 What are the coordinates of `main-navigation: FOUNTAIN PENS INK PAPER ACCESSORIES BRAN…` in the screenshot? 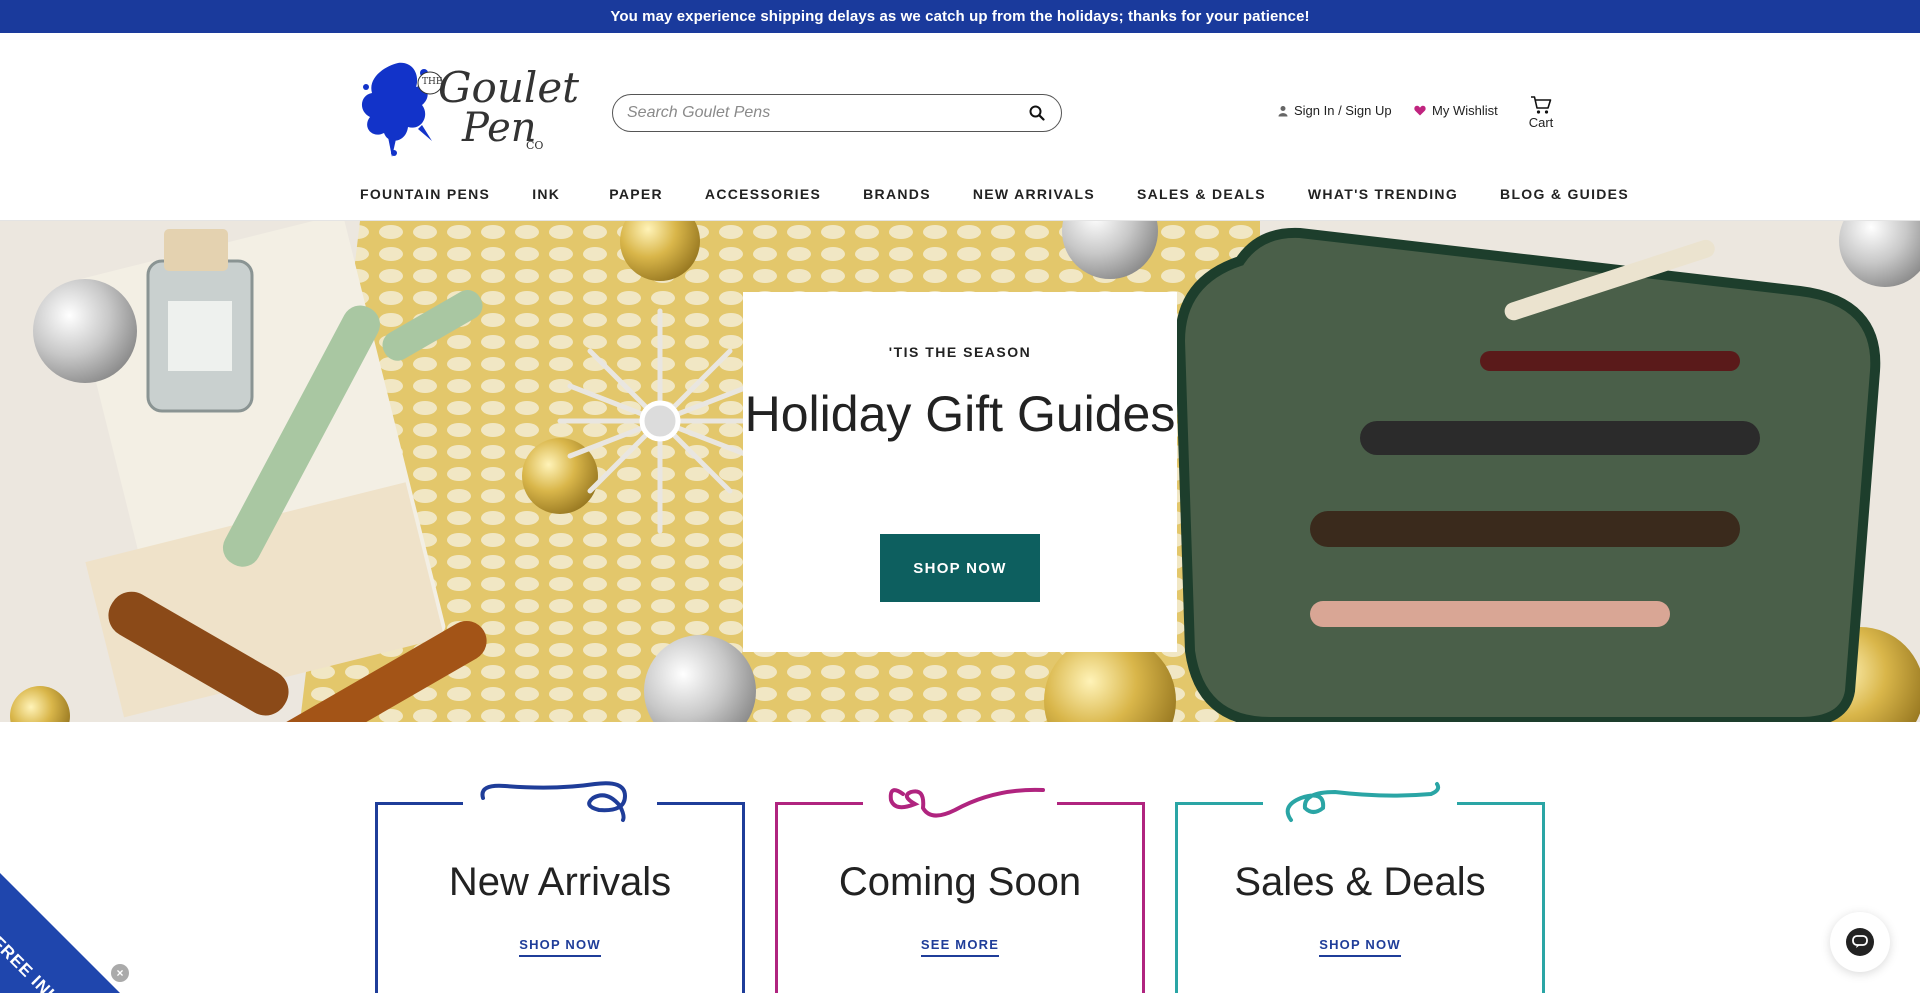 It's located at (994, 194).